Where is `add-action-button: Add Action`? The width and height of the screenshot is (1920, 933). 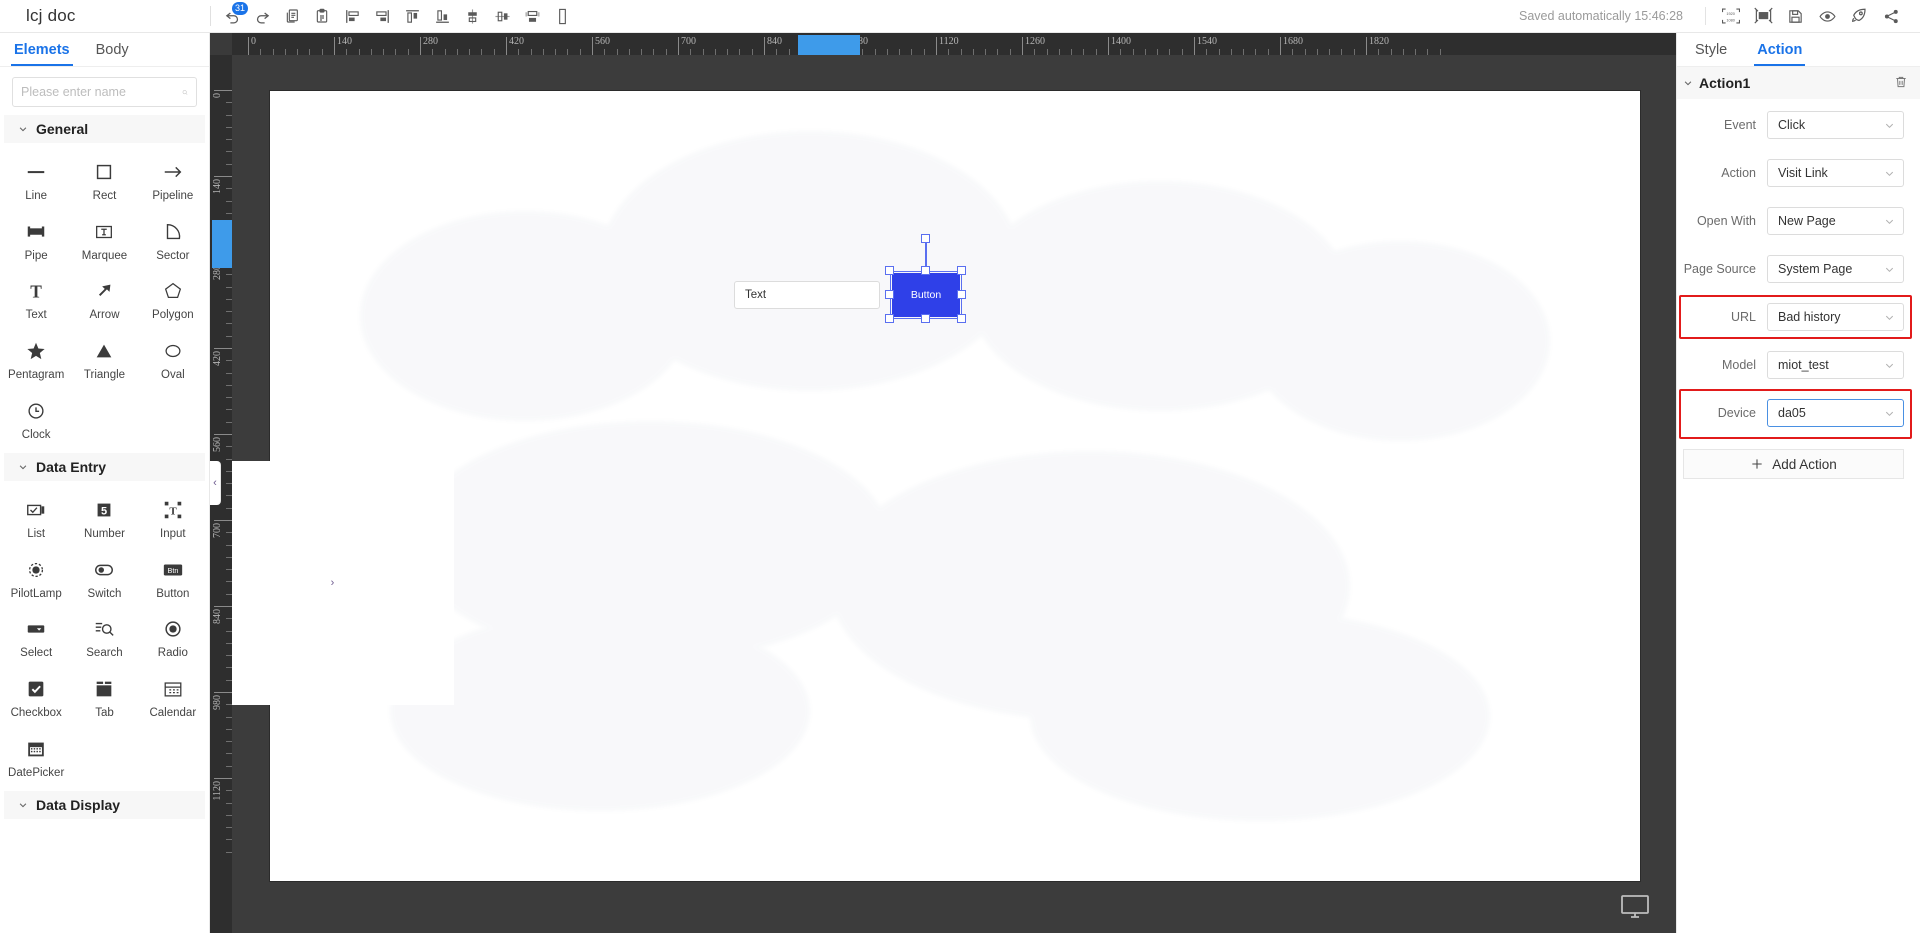 add-action-button: Add Action is located at coordinates (1793, 464).